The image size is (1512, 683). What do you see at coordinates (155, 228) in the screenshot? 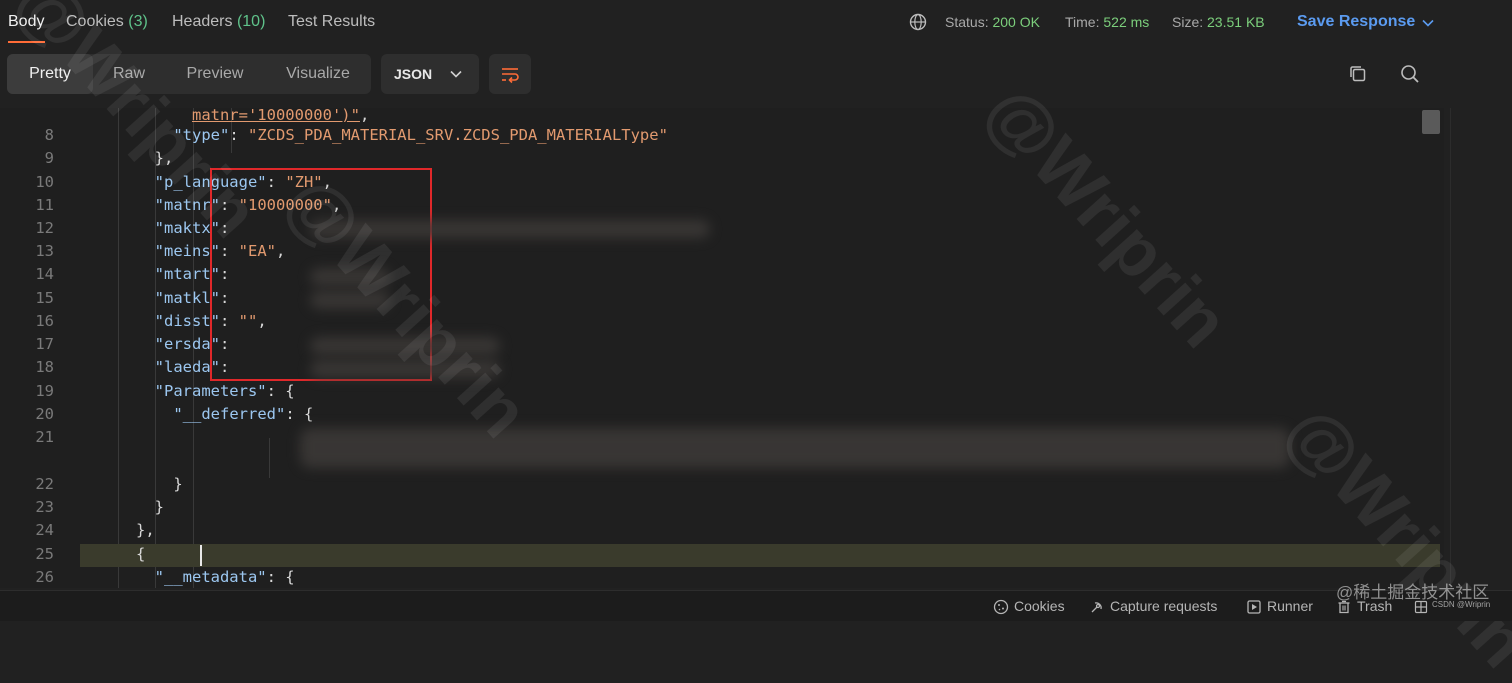
I see `code-content: "maktx":` at bounding box center [155, 228].